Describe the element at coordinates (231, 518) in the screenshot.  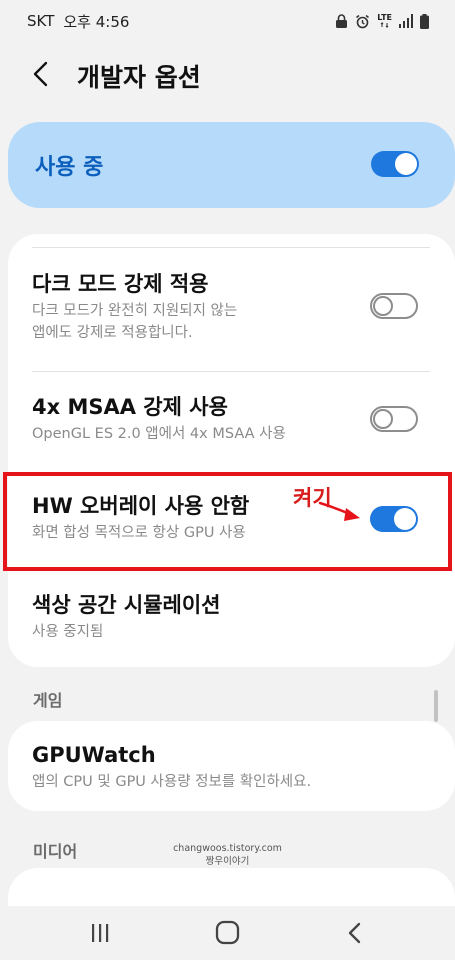
I see `setting-disable-hw-overlays: HW 오버레이 사용 안함 화면 합성 목적으로 항상 GPU 사용` at that location.